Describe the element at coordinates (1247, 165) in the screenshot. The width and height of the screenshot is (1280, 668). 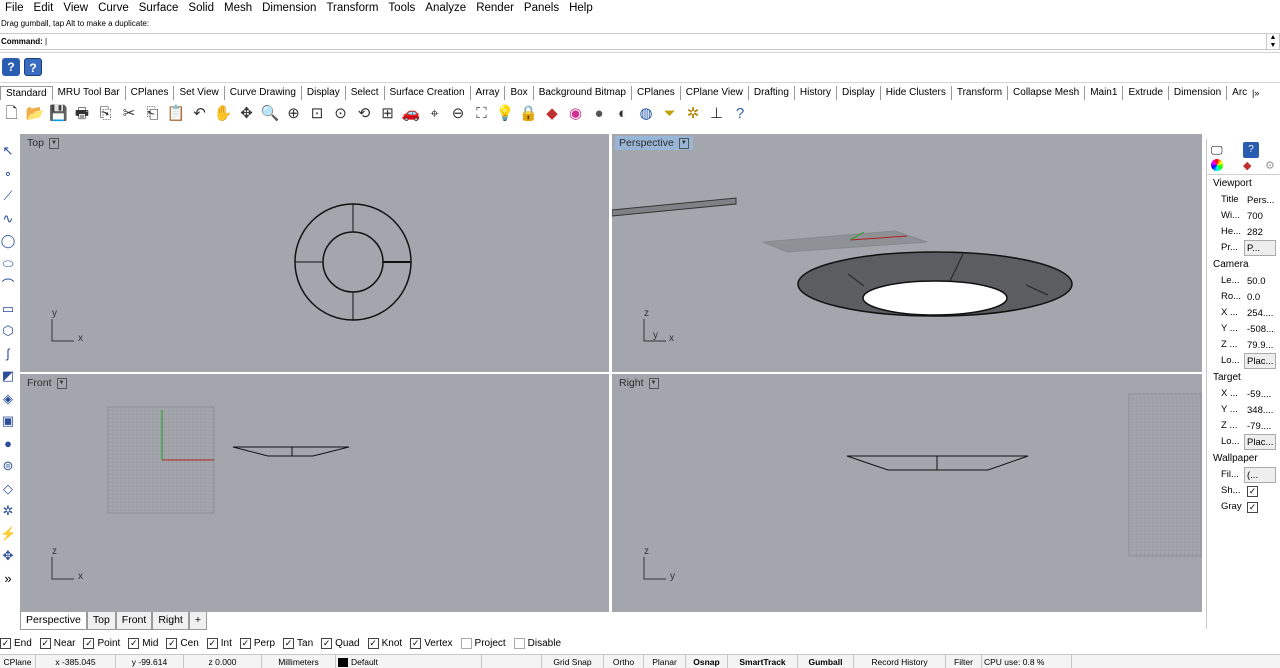
I see `material-icon: ◆` at that location.